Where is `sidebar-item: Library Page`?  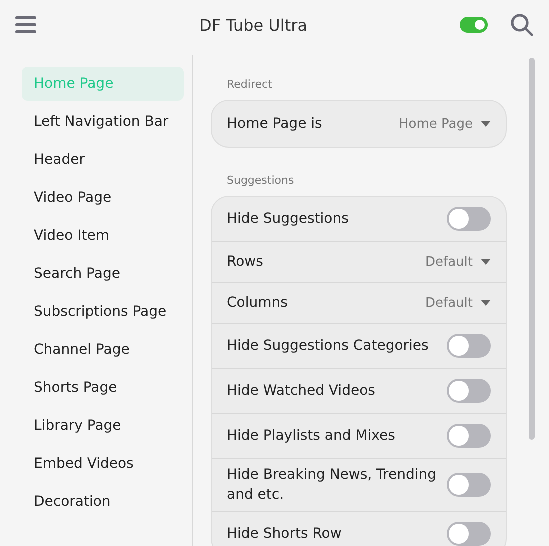 sidebar-item: Library Page is located at coordinates (103, 426).